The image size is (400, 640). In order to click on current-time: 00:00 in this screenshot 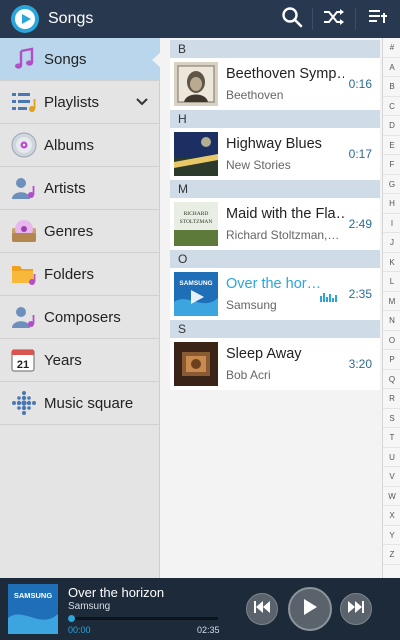, I will do `click(79, 630)`.